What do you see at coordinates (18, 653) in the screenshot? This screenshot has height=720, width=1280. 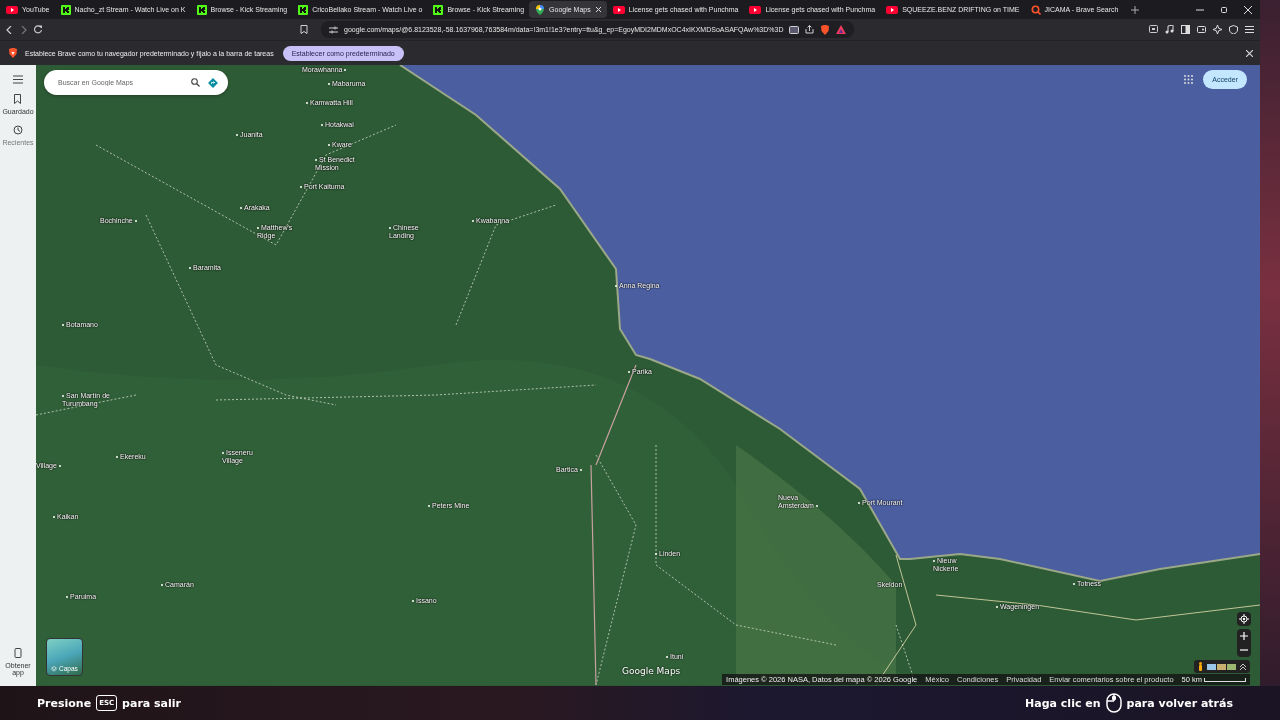 I see `phone-icon` at bounding box center [18, 653].